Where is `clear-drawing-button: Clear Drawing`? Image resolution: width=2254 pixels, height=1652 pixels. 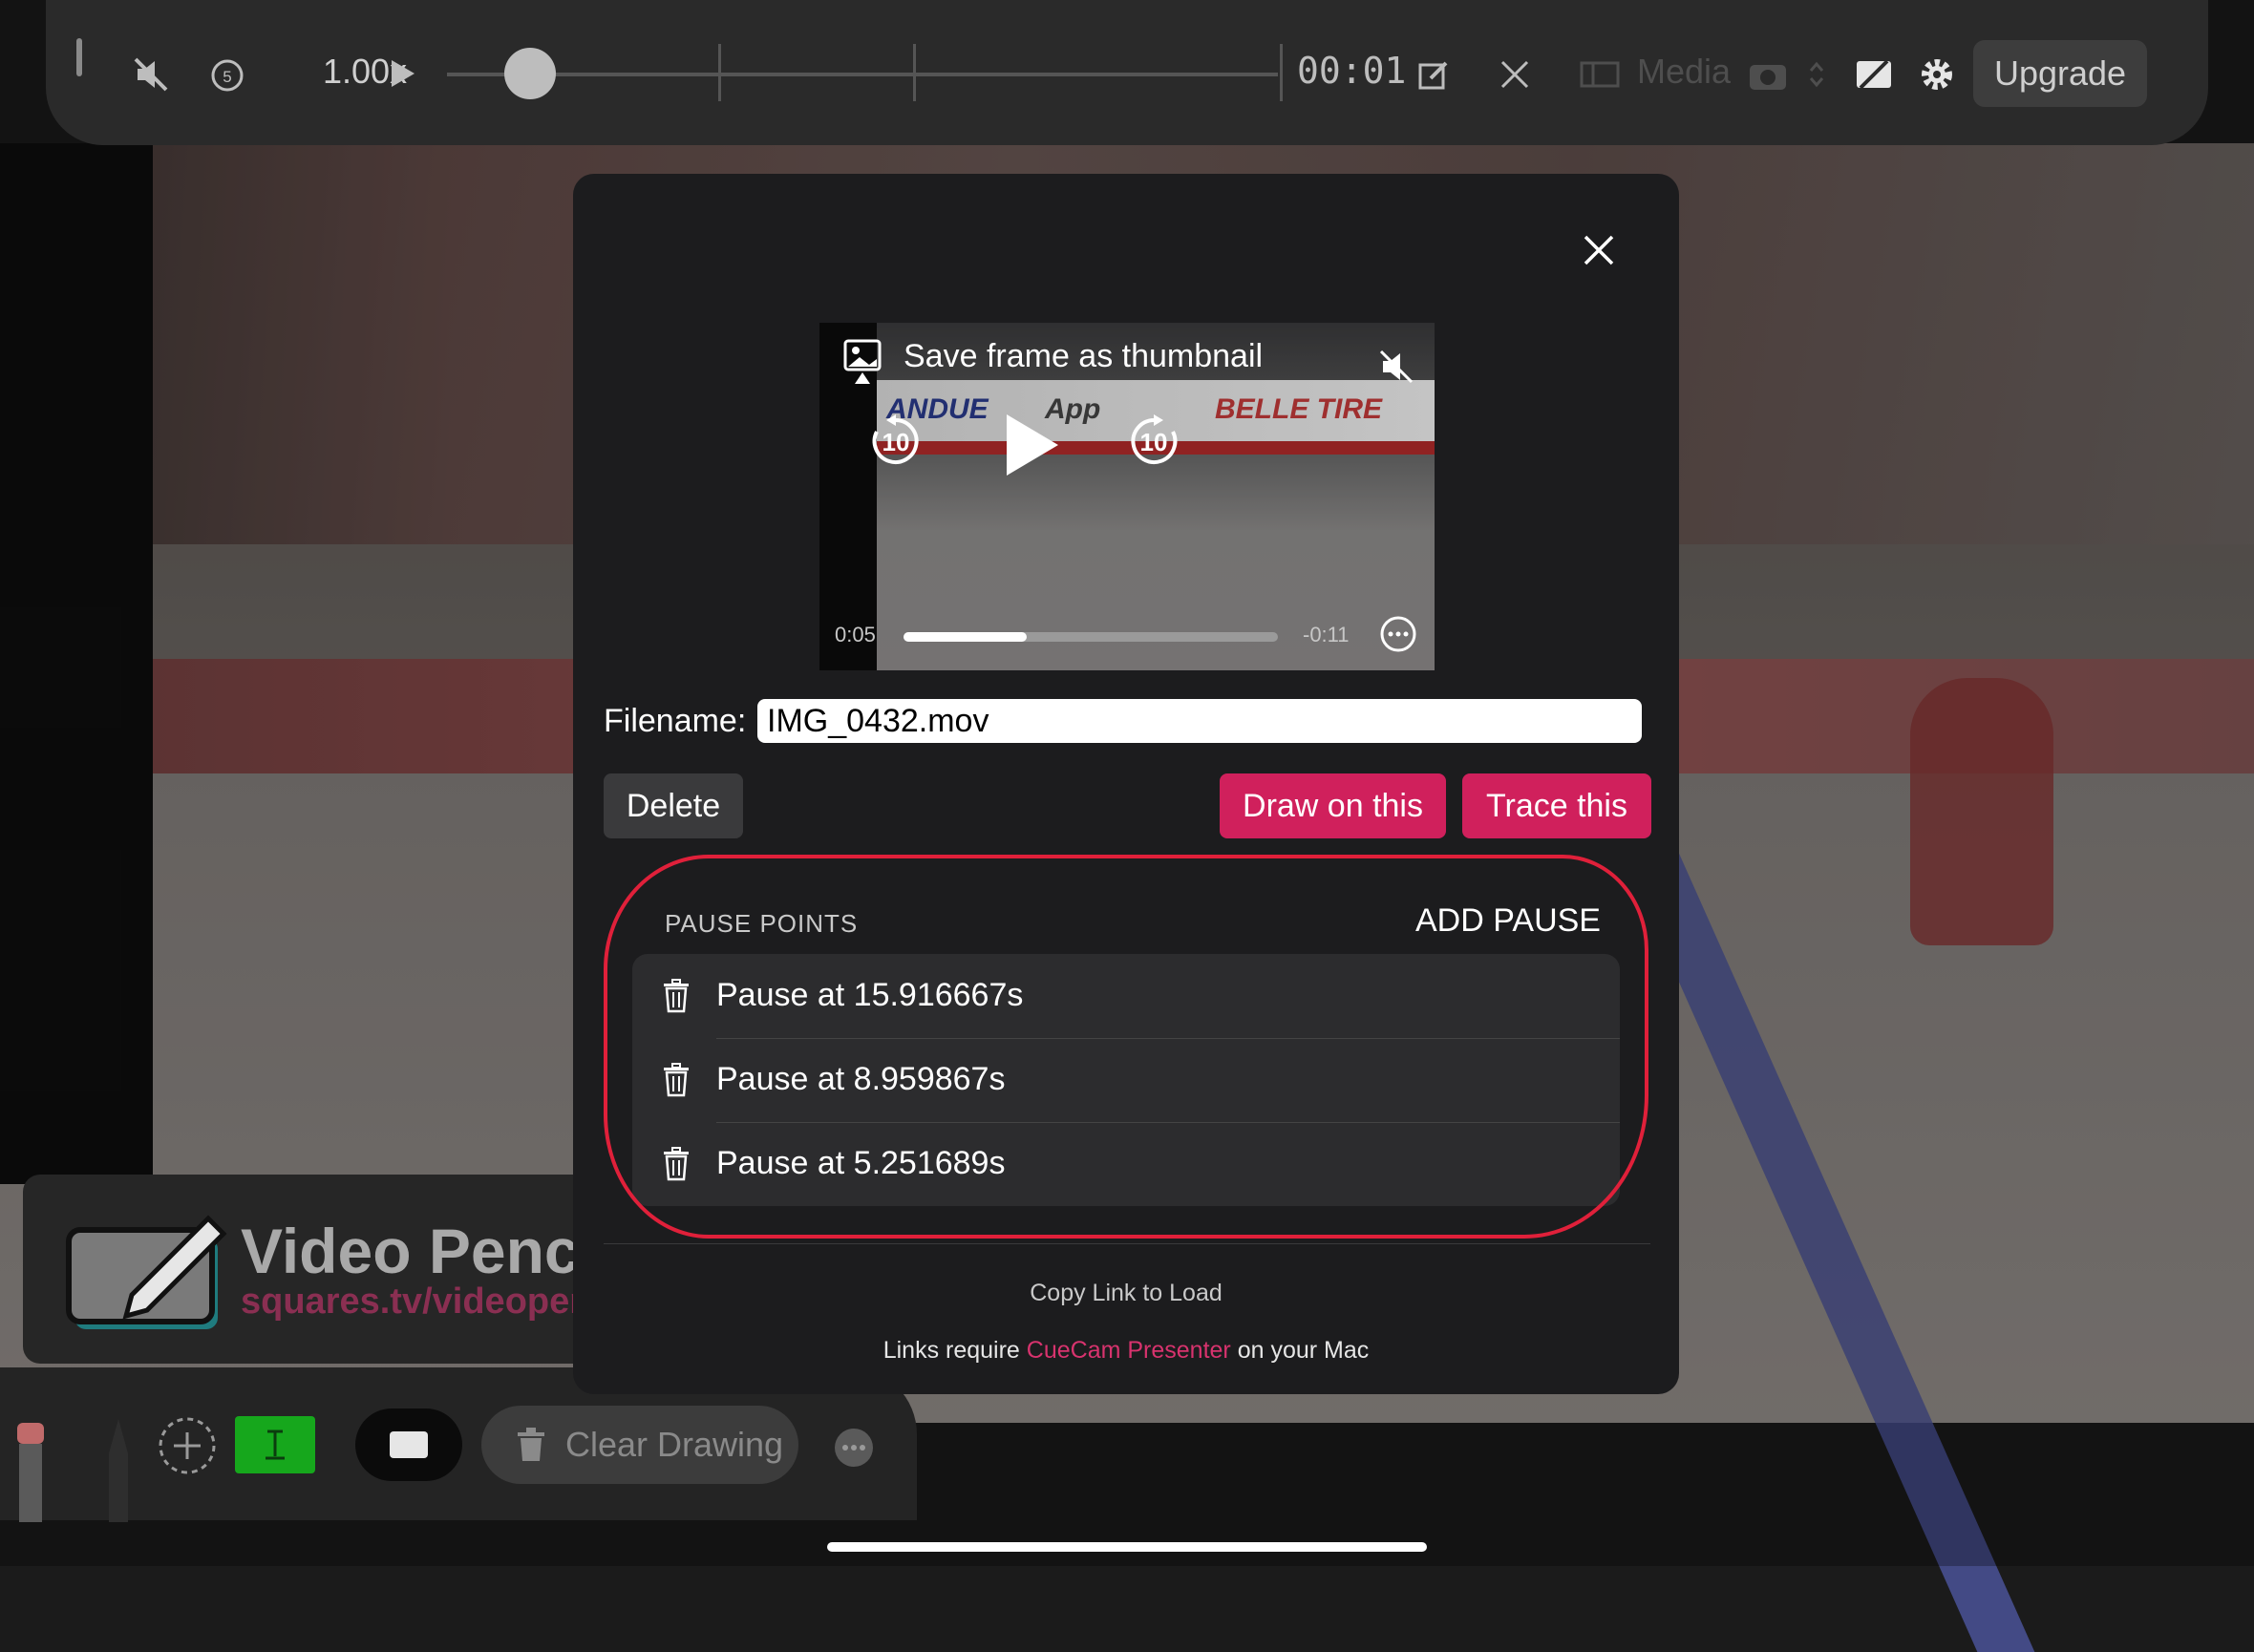
clear-drawing-button: Clear Drawing is located at coordinates (639, 1445).